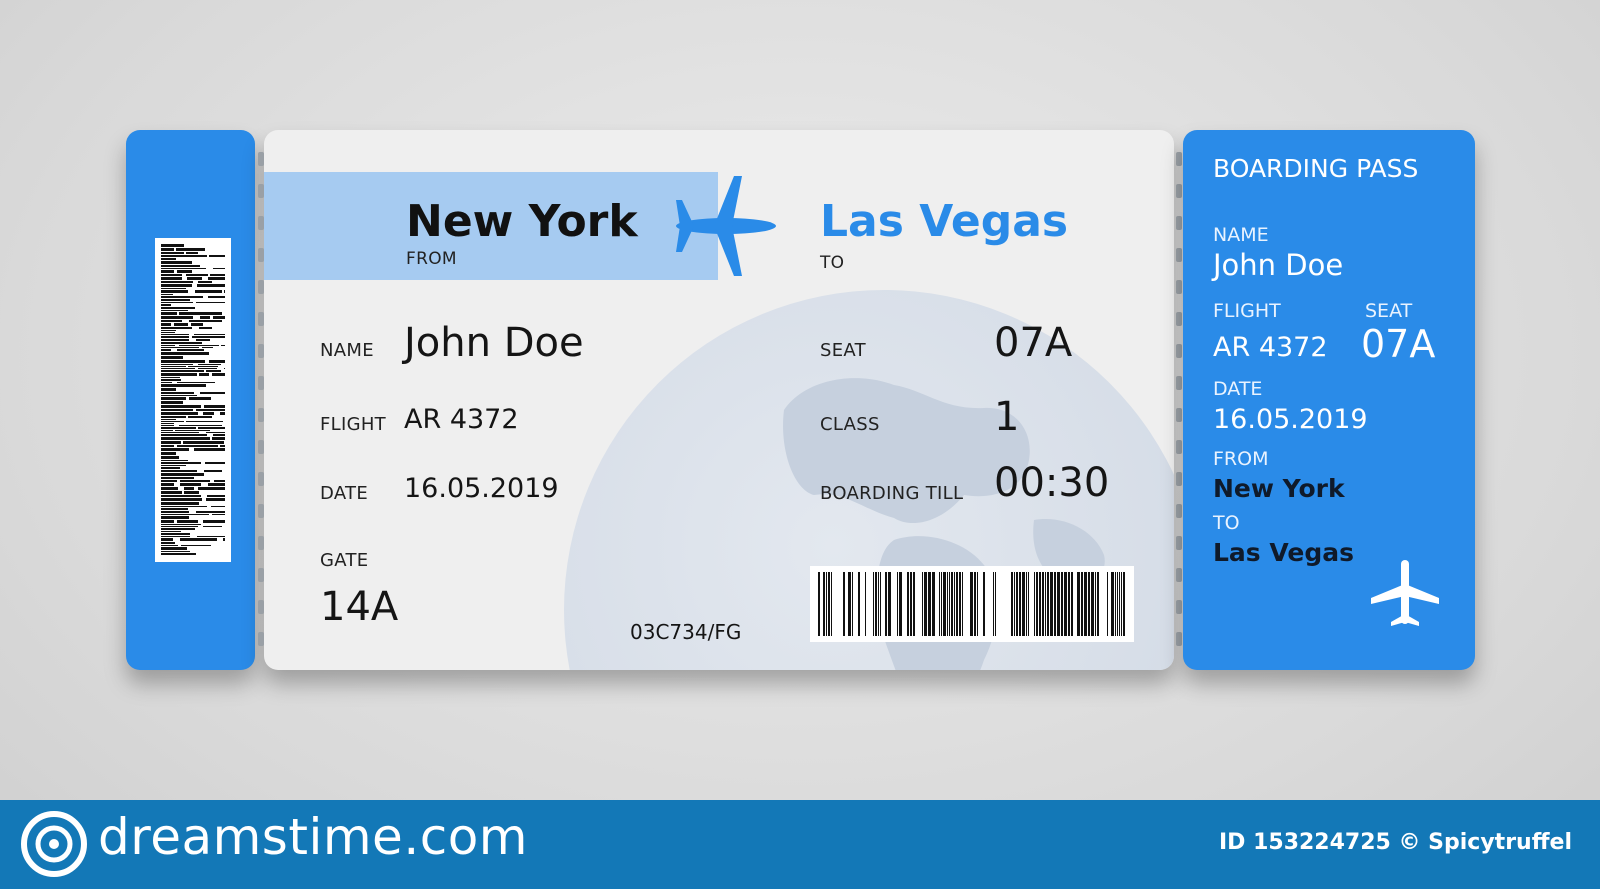 This screenshot has width=1600, height=889. Describe the element at coordinates (461, 419) in the screenshot. I see `flight-value: AR 4372` at that location.